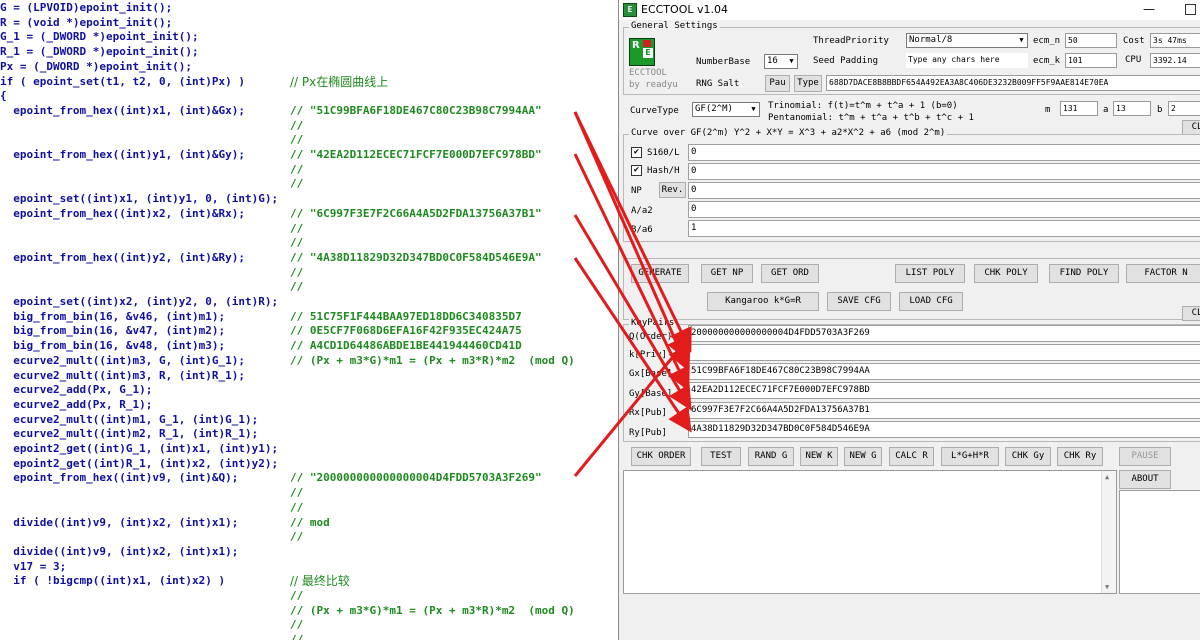 Image resolution: width=1200 pixels, height=640 pixels. I want to click on arrow-gx, so click(632, 241).